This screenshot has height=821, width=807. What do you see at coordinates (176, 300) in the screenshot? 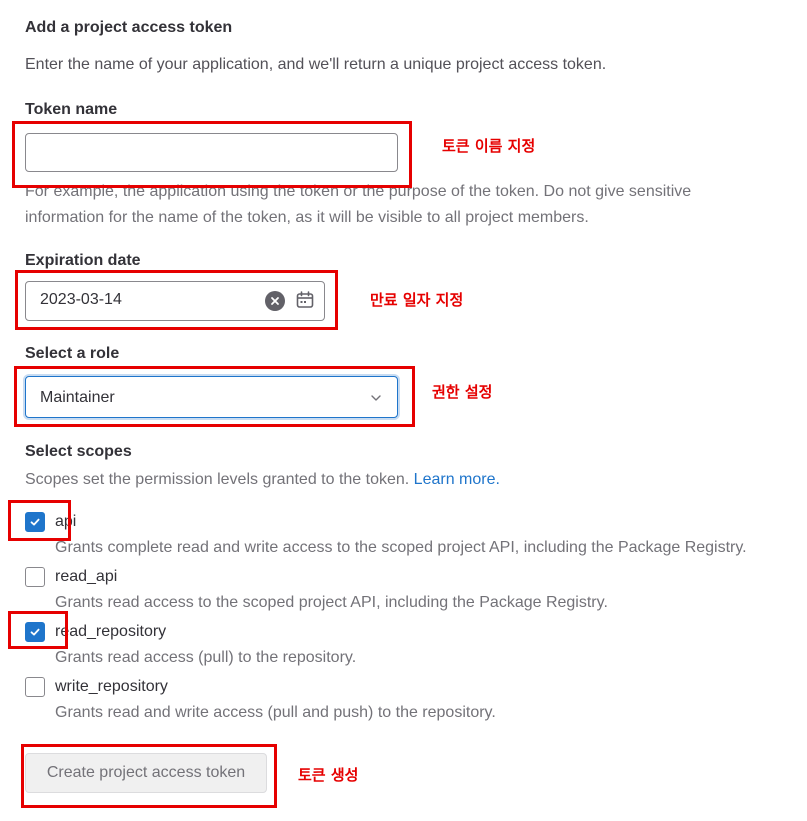
I see `annotation-box-expiration` at bounding box center [176, 300].